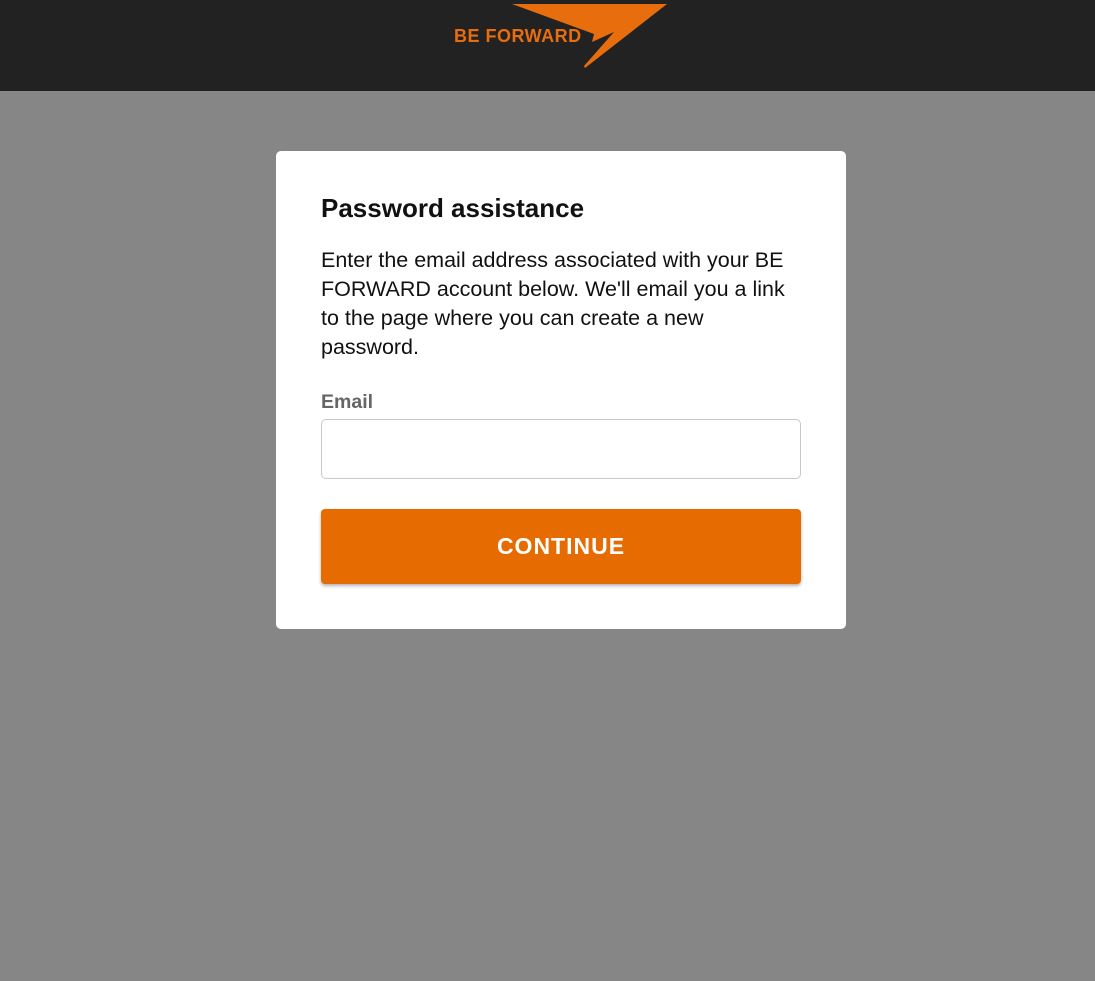 This screenshot has width=1095, height=981. I want to click on logo-text: BE FORWARD, so click(518, 36).